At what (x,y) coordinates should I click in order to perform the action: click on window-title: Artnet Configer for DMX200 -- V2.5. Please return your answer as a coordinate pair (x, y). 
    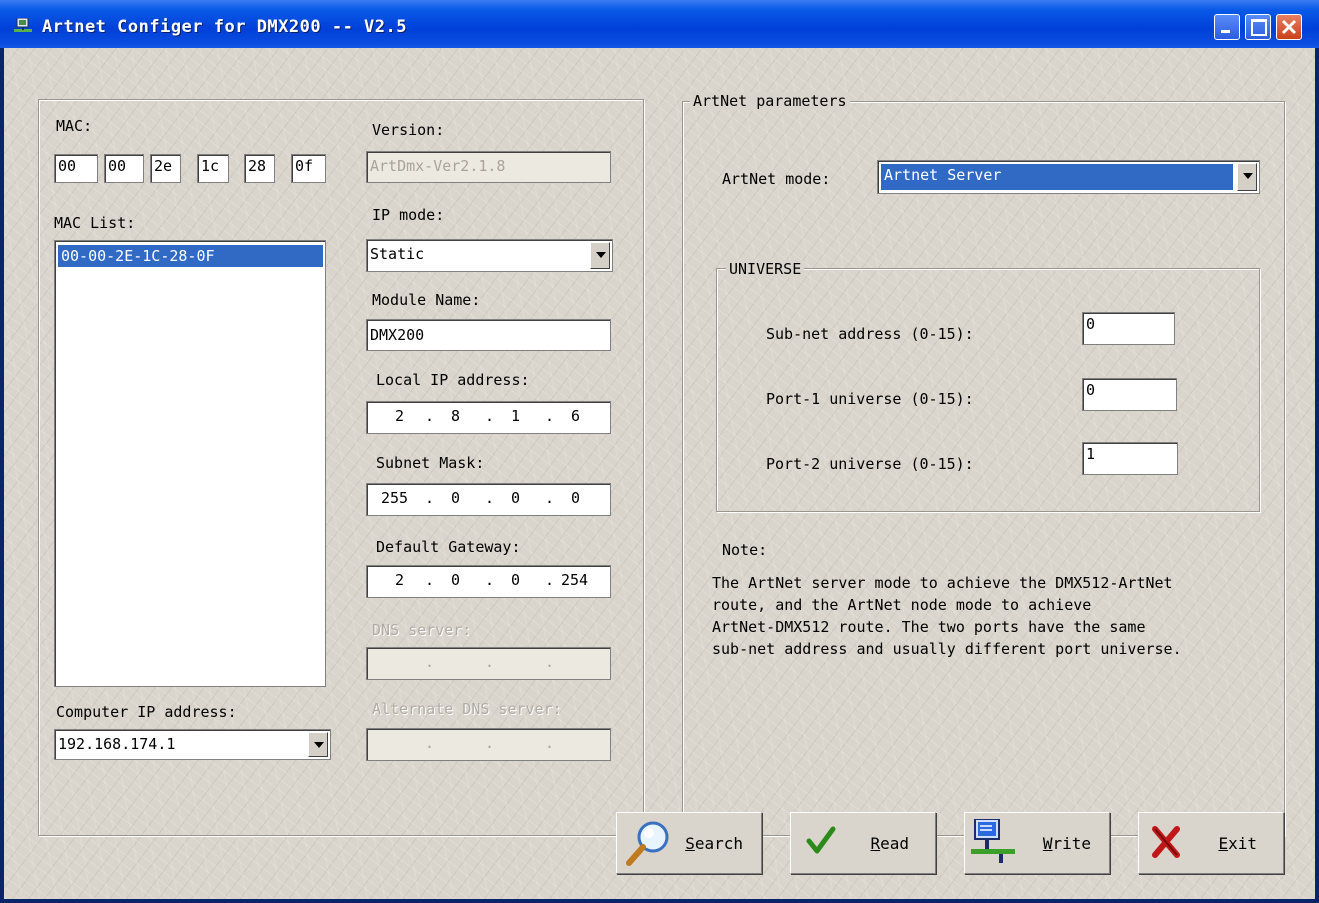
    Looking at the image, I should click on (224, 27).